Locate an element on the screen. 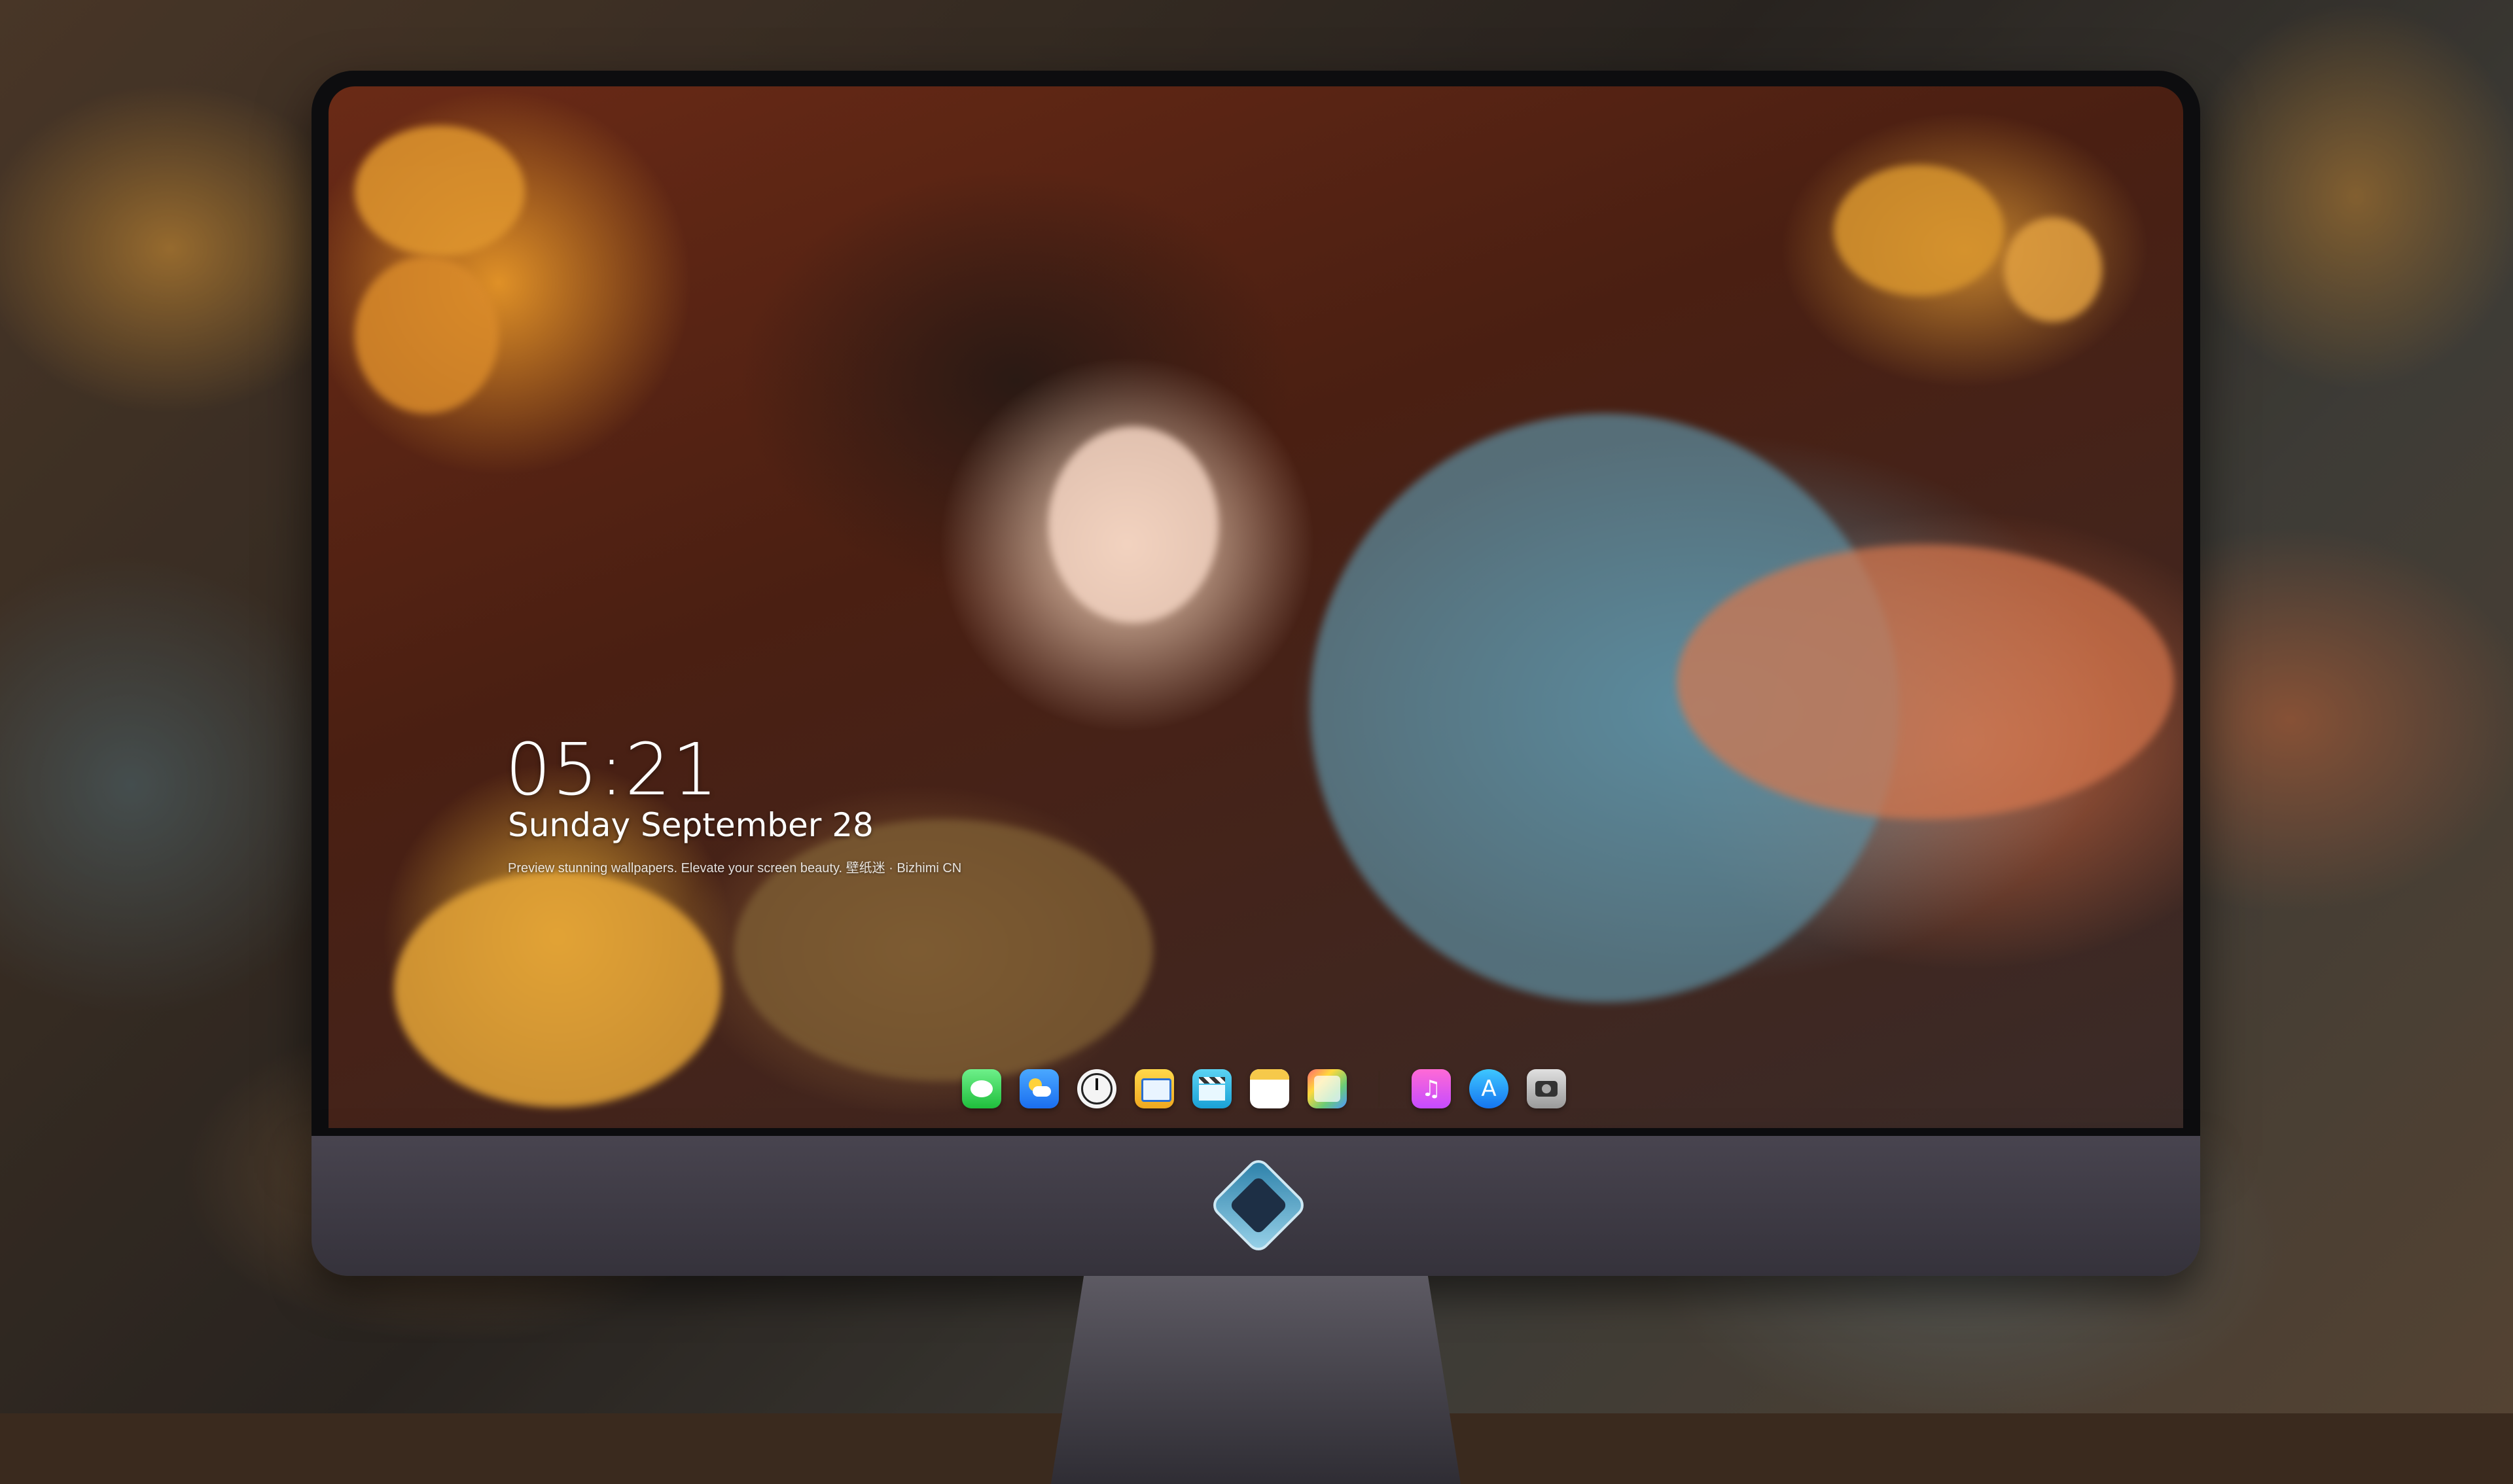 The image size is (2513, 1484). monitor-stand is located at coordinates (1256, 1380).